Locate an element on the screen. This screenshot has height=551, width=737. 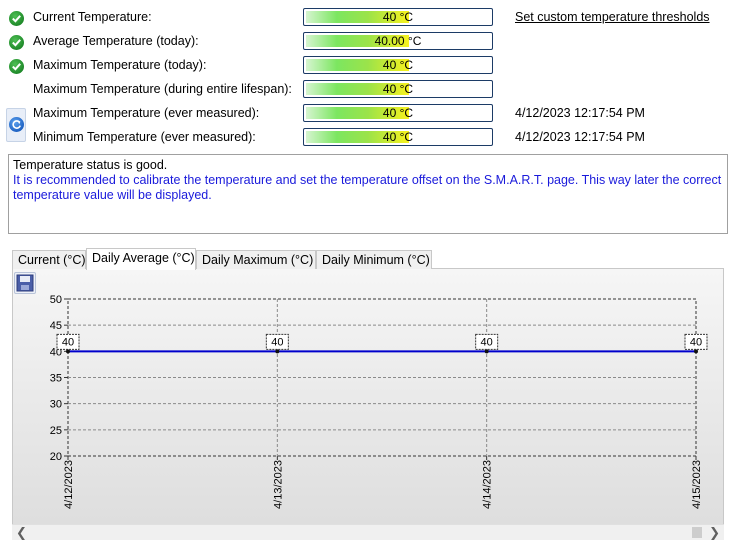
x-tick-label: 4/12/2023 is located at coordinates (69, 484).